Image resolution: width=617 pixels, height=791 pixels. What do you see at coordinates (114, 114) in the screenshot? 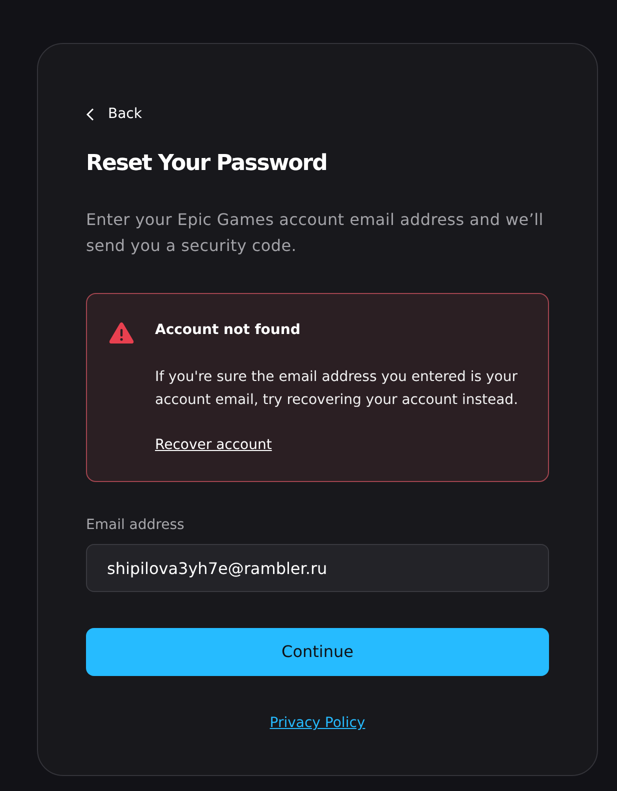
I see `back-link: Back` at bounding box center [114, 114].